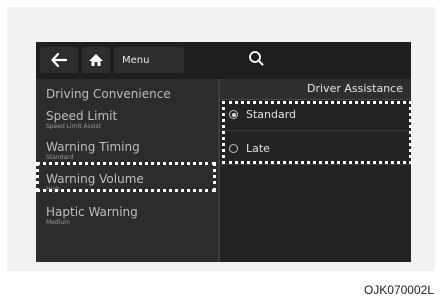  I want to click on search-button, so click(256, 61).